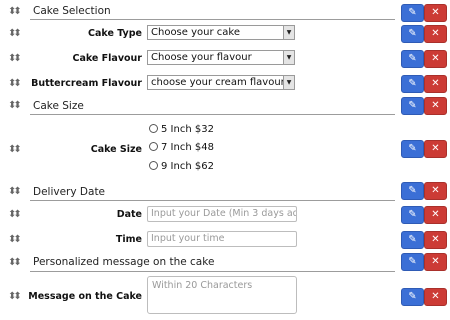 This screenshot has width=450, height=320. Describe the element at coordinates (225, 262) in the screenshot. I see `section-row-message: ⬍⬍ Personalized message on the cake ✎ ✕` at that location.